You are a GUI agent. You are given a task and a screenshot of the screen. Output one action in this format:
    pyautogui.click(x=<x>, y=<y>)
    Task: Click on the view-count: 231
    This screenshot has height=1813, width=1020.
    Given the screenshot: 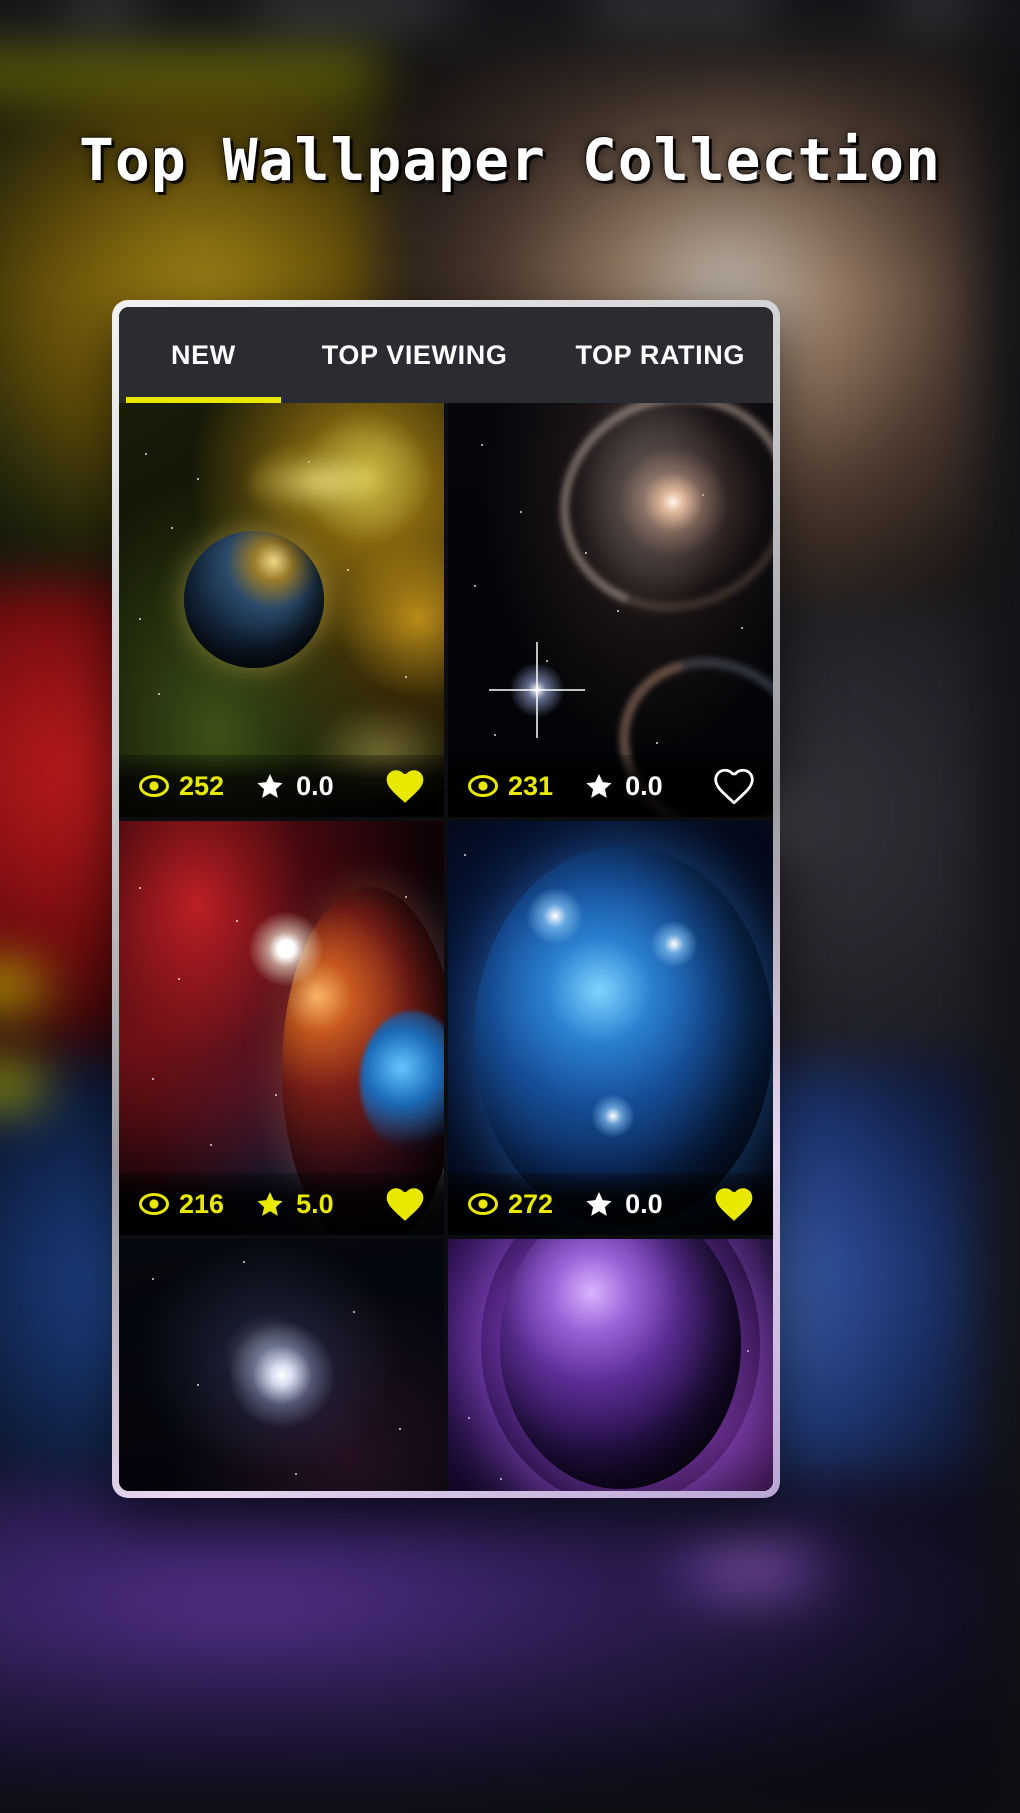 What is the action you would take?
    pyautogui.click(x=531, y=785)
    